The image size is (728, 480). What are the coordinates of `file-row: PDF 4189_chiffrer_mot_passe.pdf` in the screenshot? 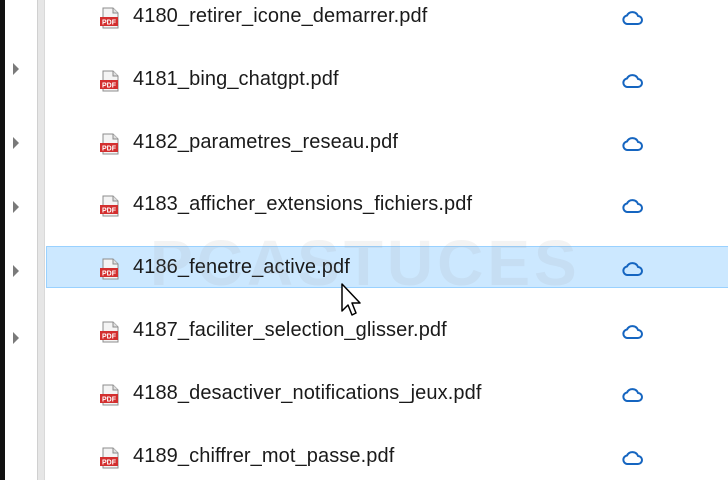 It's located at (387, 456).